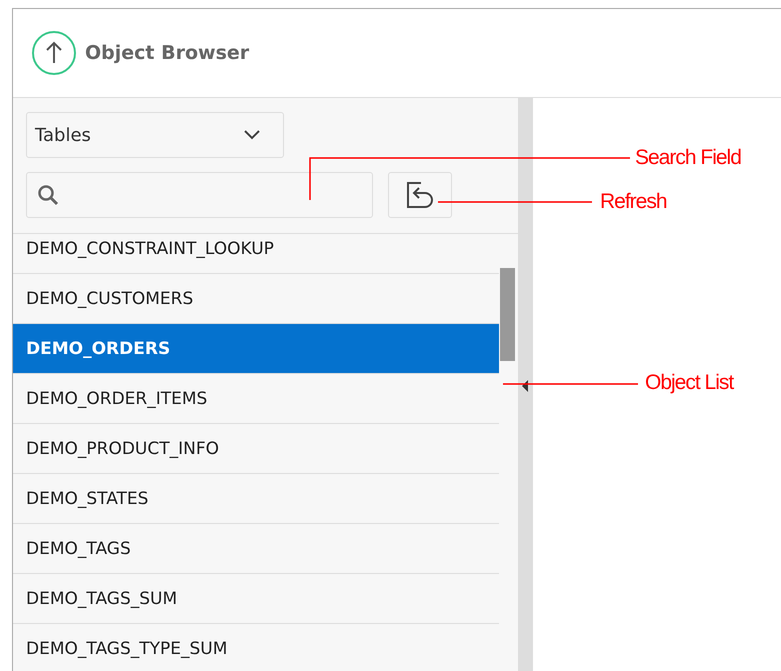  Describe the element at coordinates (256, 599) in the screenshot. I see `object-list-item: DEMO_TAGS_SUM` at that location.